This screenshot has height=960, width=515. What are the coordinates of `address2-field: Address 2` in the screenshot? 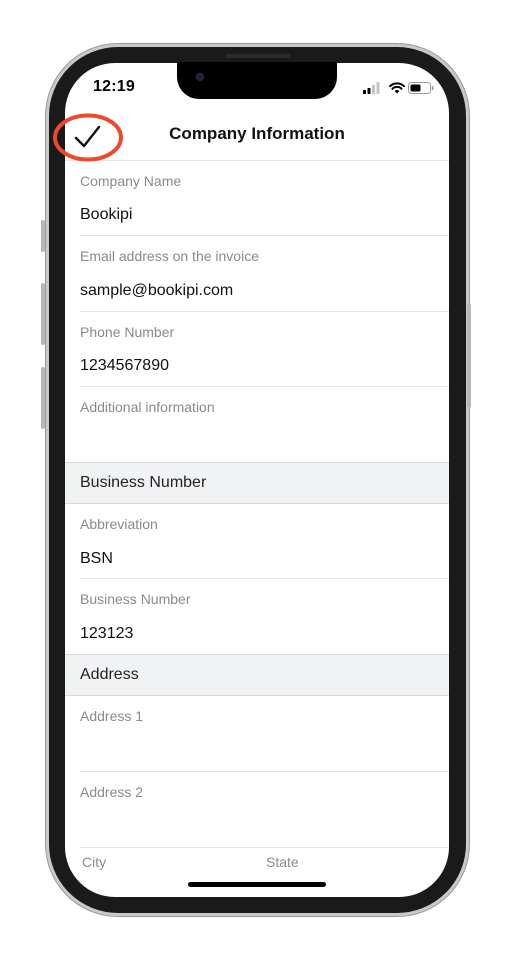 It's located at (257, 810).